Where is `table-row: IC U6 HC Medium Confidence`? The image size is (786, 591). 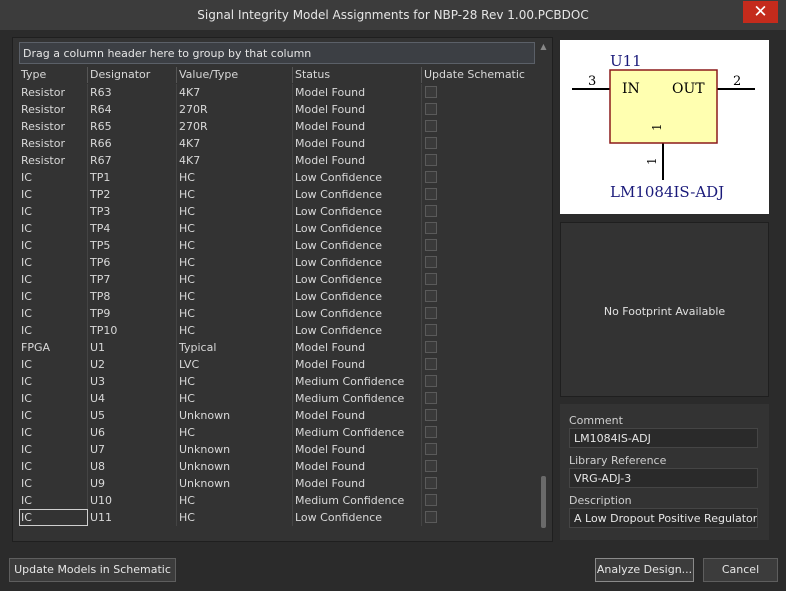
table-row: IC U6 HC Medium Confidence is located at coordinates (277, 432).